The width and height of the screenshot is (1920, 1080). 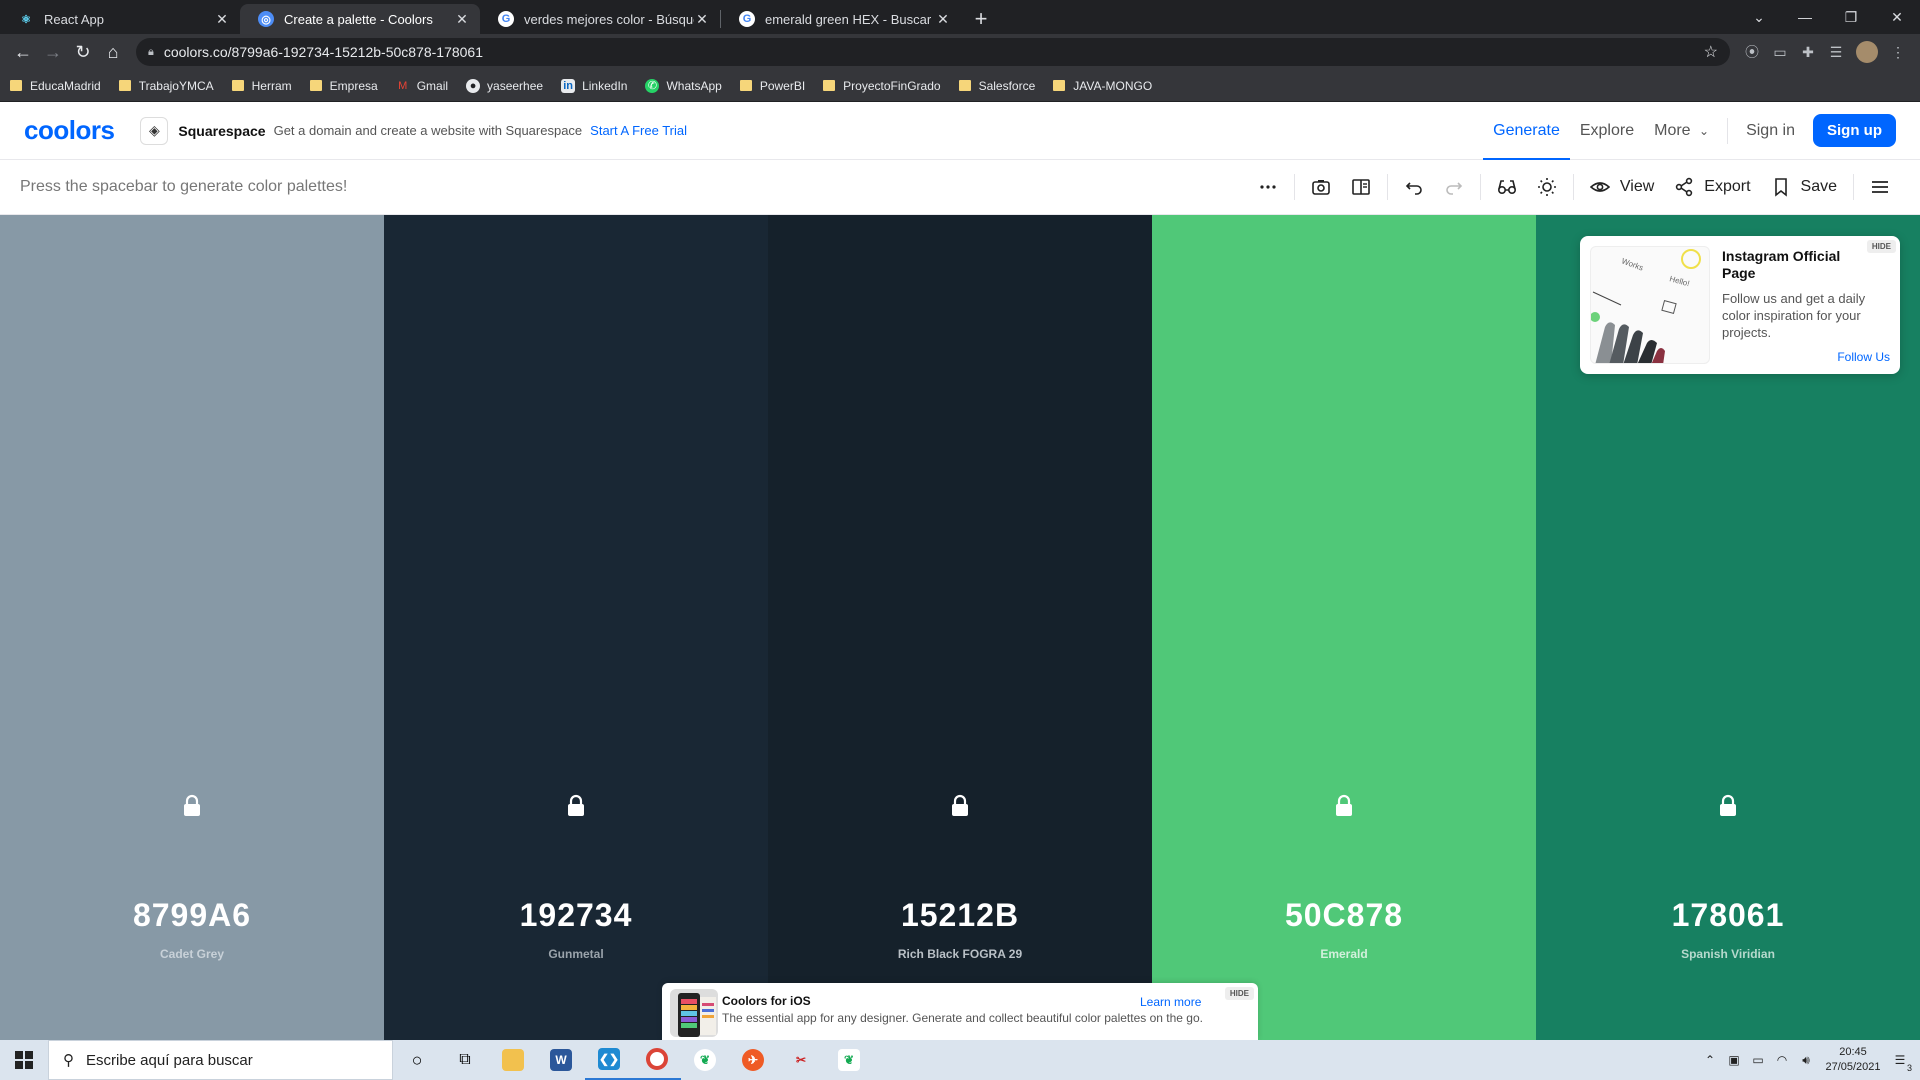 I want to click on wifi-icon: ◠, so click(x=1782, y=1060).